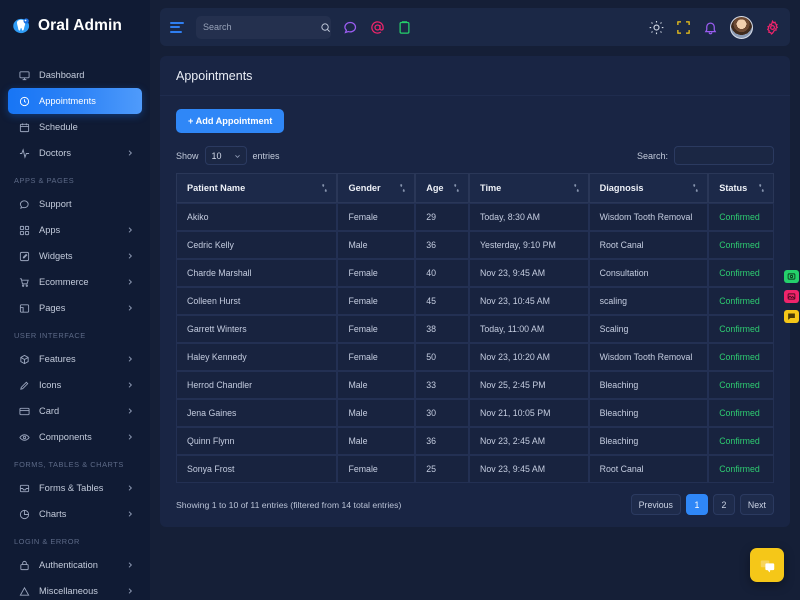 The height and width of the screenshot is (600, 800). Describe the element at coordinates (442, 188) in the screenshot. I see `column-header-age: Age` at that location.